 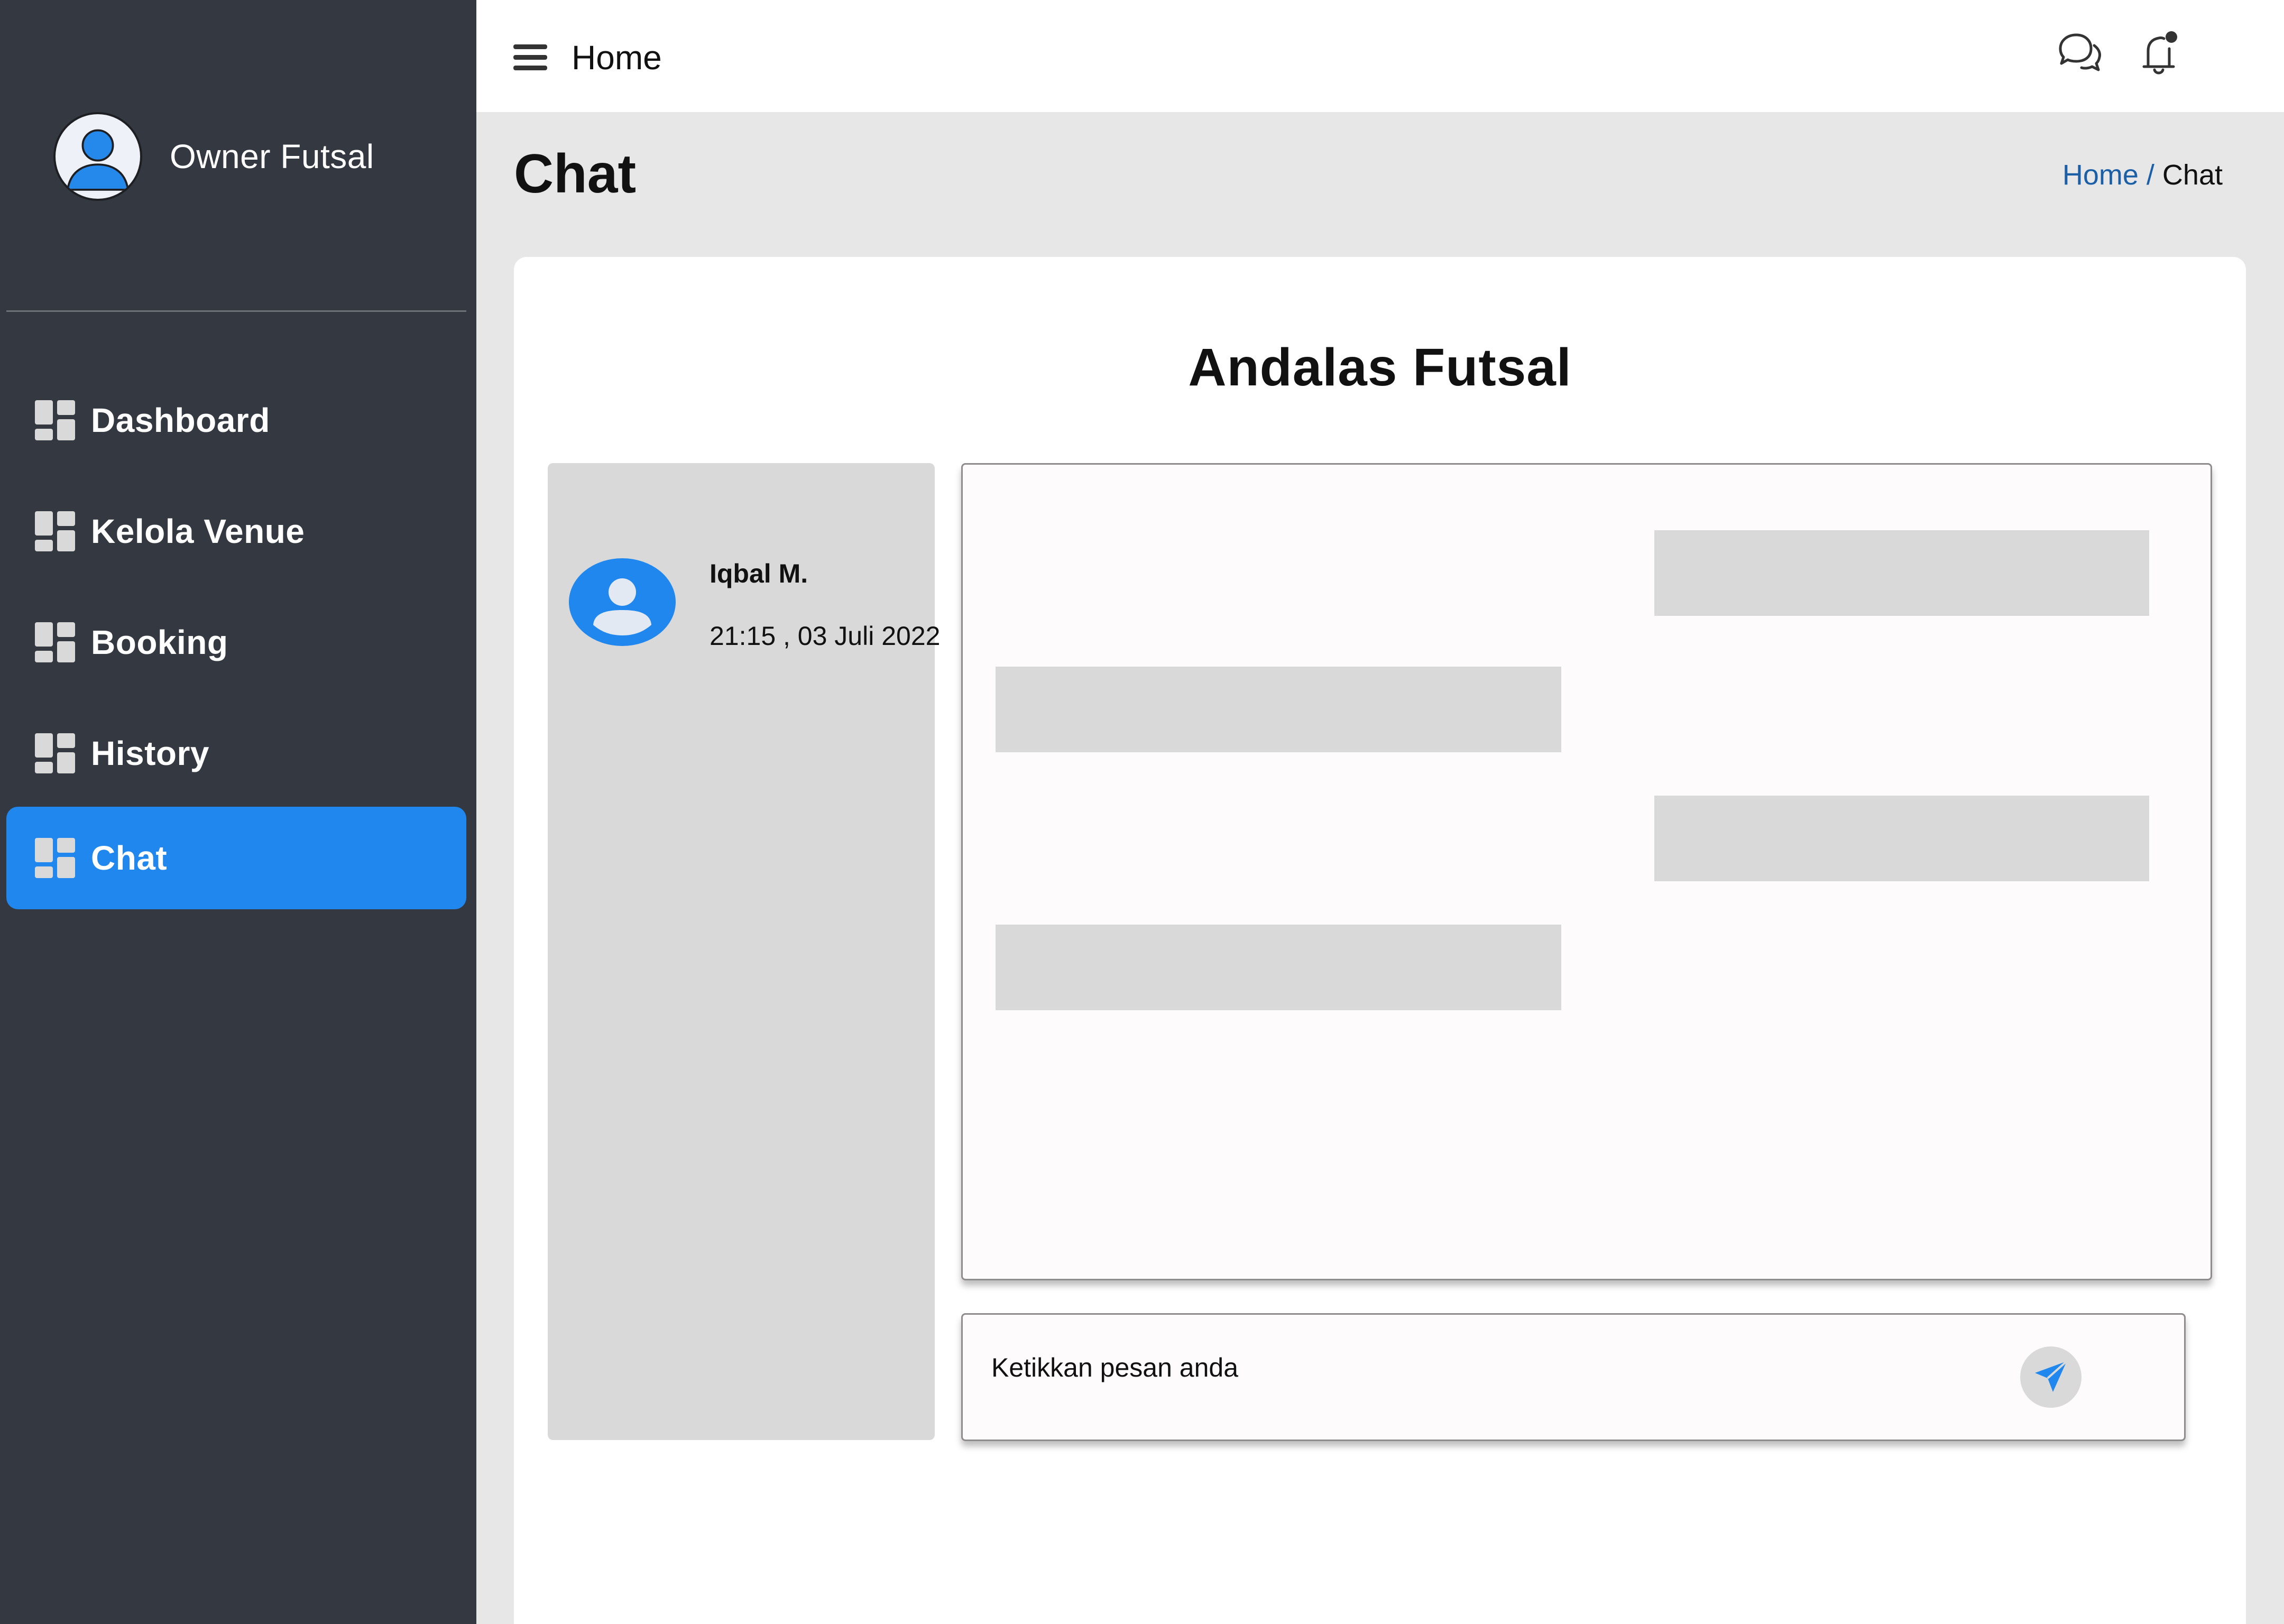 I want to click on send-button, so click(x=2051, y=1377).